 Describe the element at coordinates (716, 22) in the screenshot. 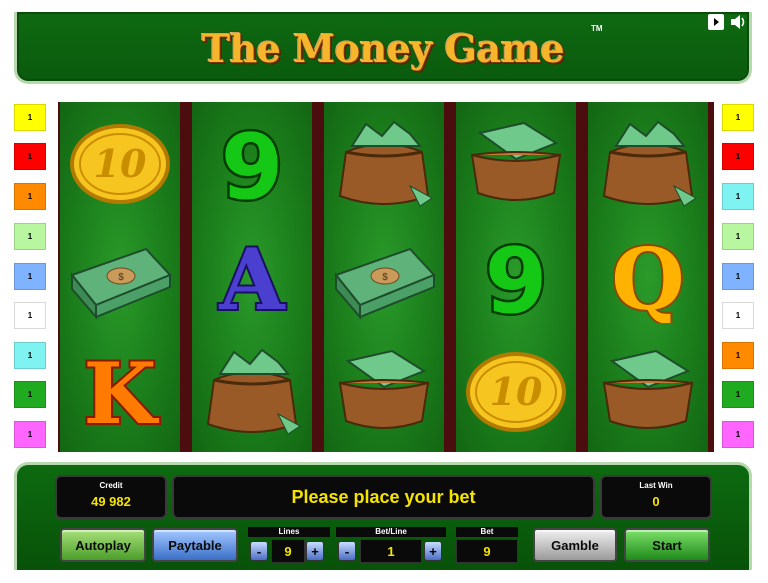

I see `info-icon` at that location.